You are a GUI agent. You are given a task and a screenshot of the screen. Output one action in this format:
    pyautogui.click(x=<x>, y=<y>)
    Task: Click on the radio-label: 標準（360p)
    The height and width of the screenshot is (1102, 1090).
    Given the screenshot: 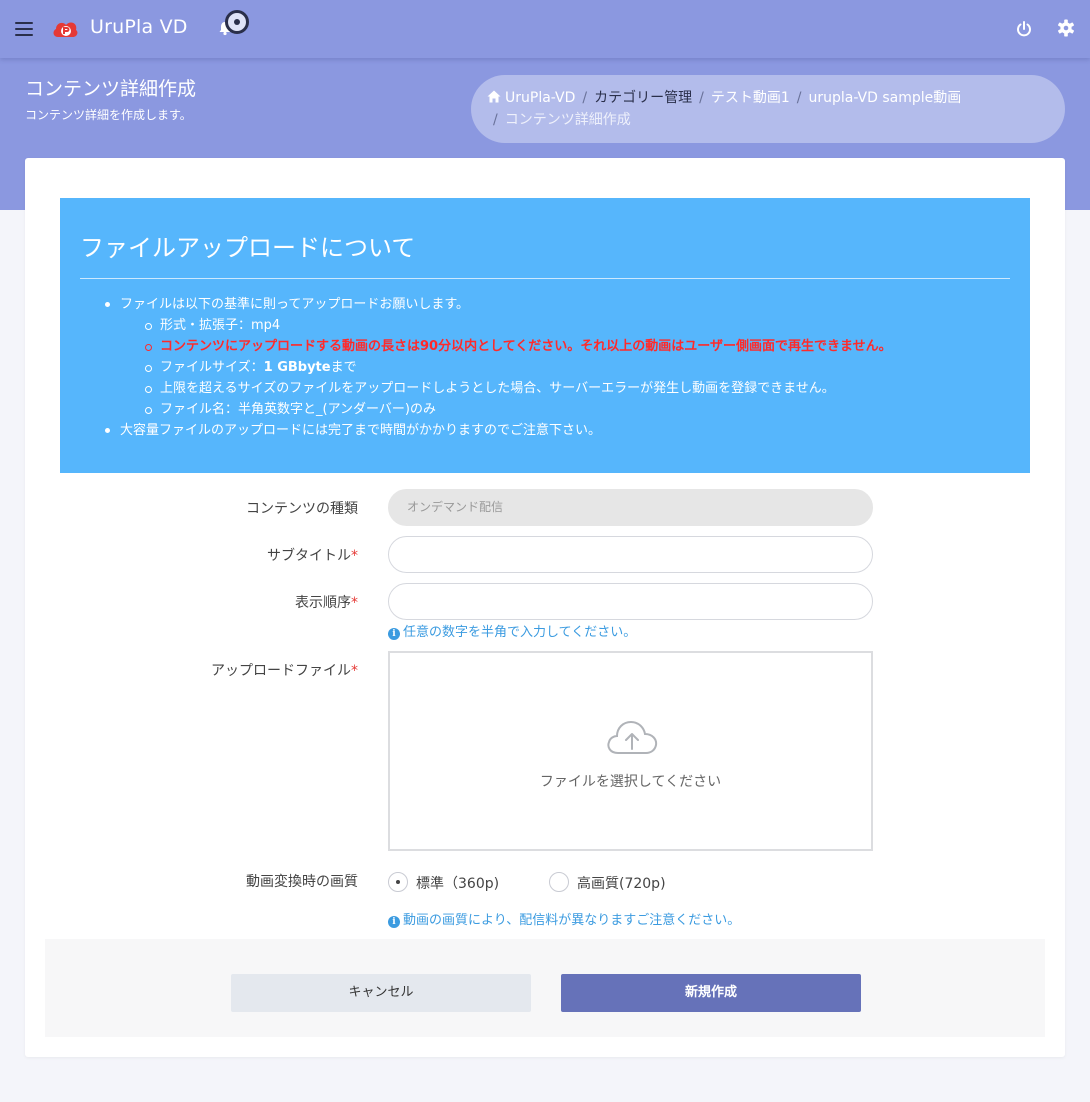 What is the action you would take?
    pyautogui.click(x=458, y=884)
    